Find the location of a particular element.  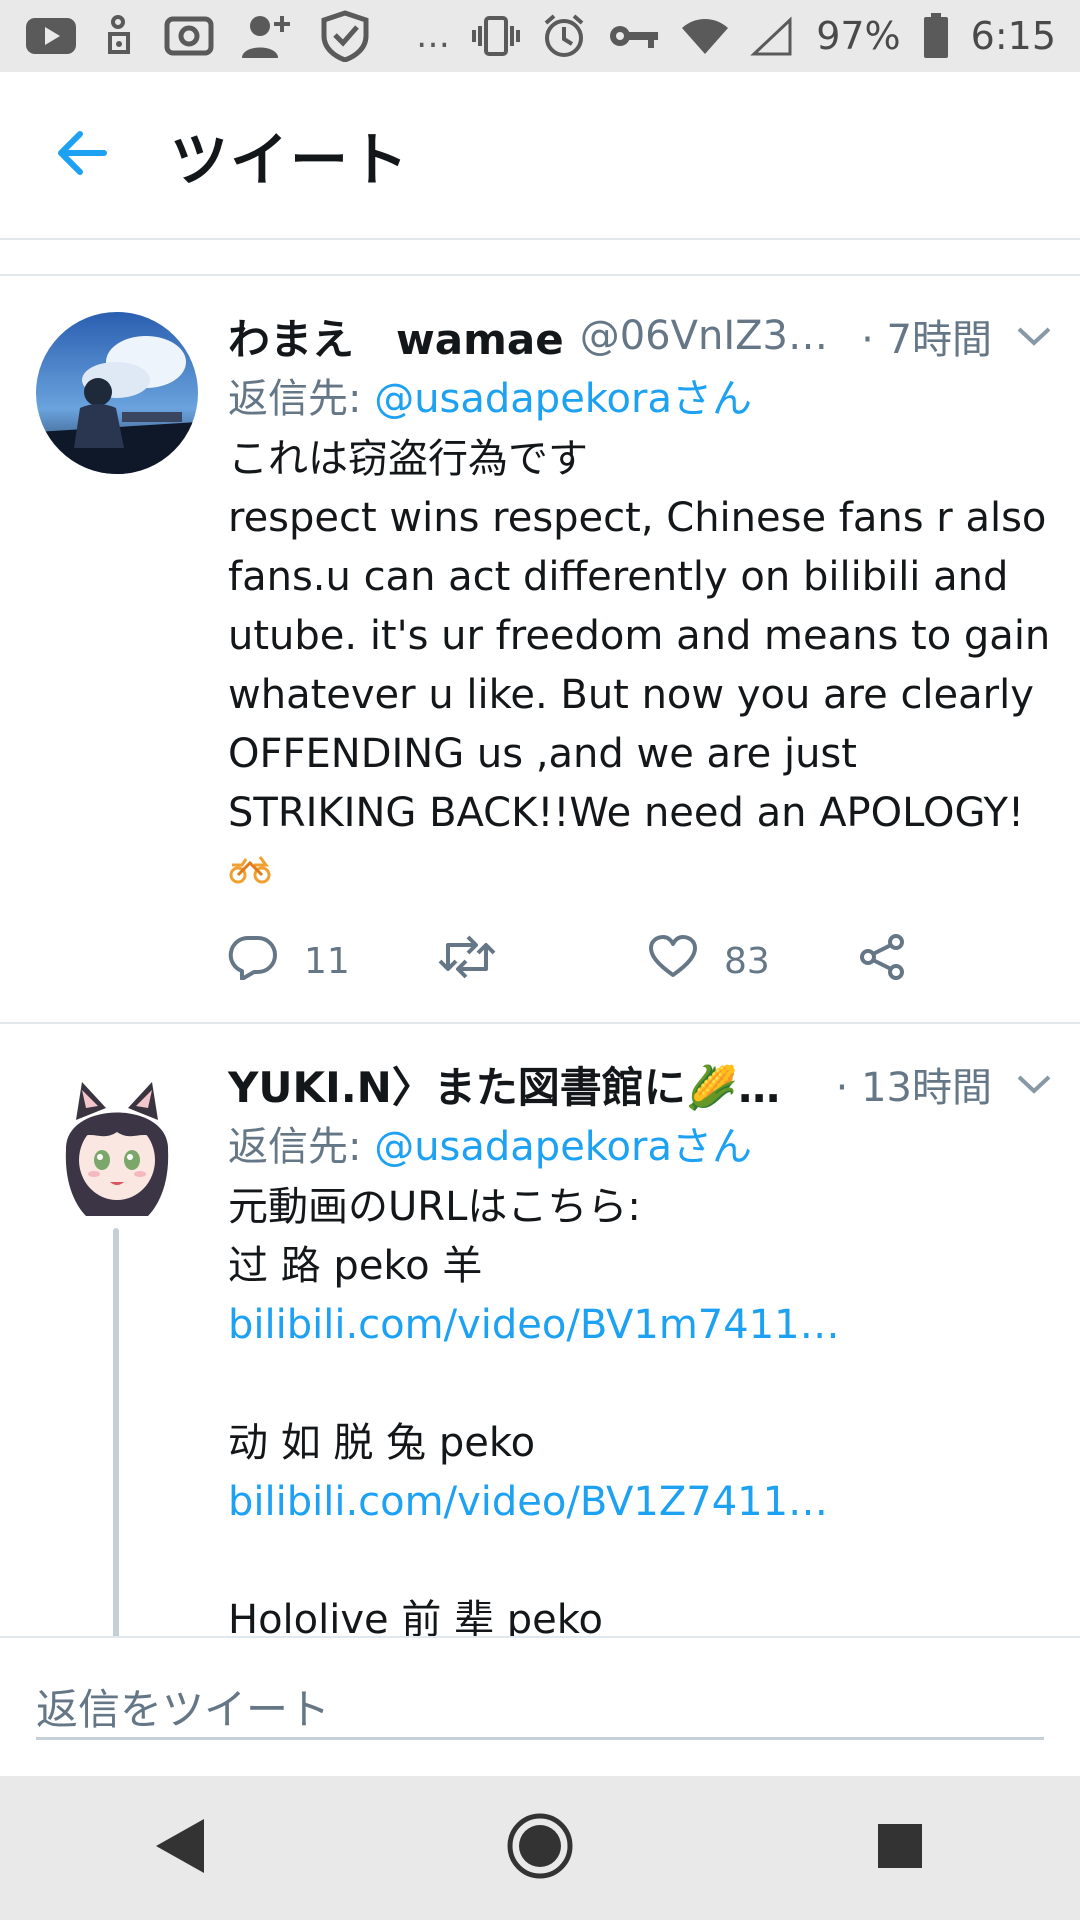

reply-icon is located at coordinates (253, 961).